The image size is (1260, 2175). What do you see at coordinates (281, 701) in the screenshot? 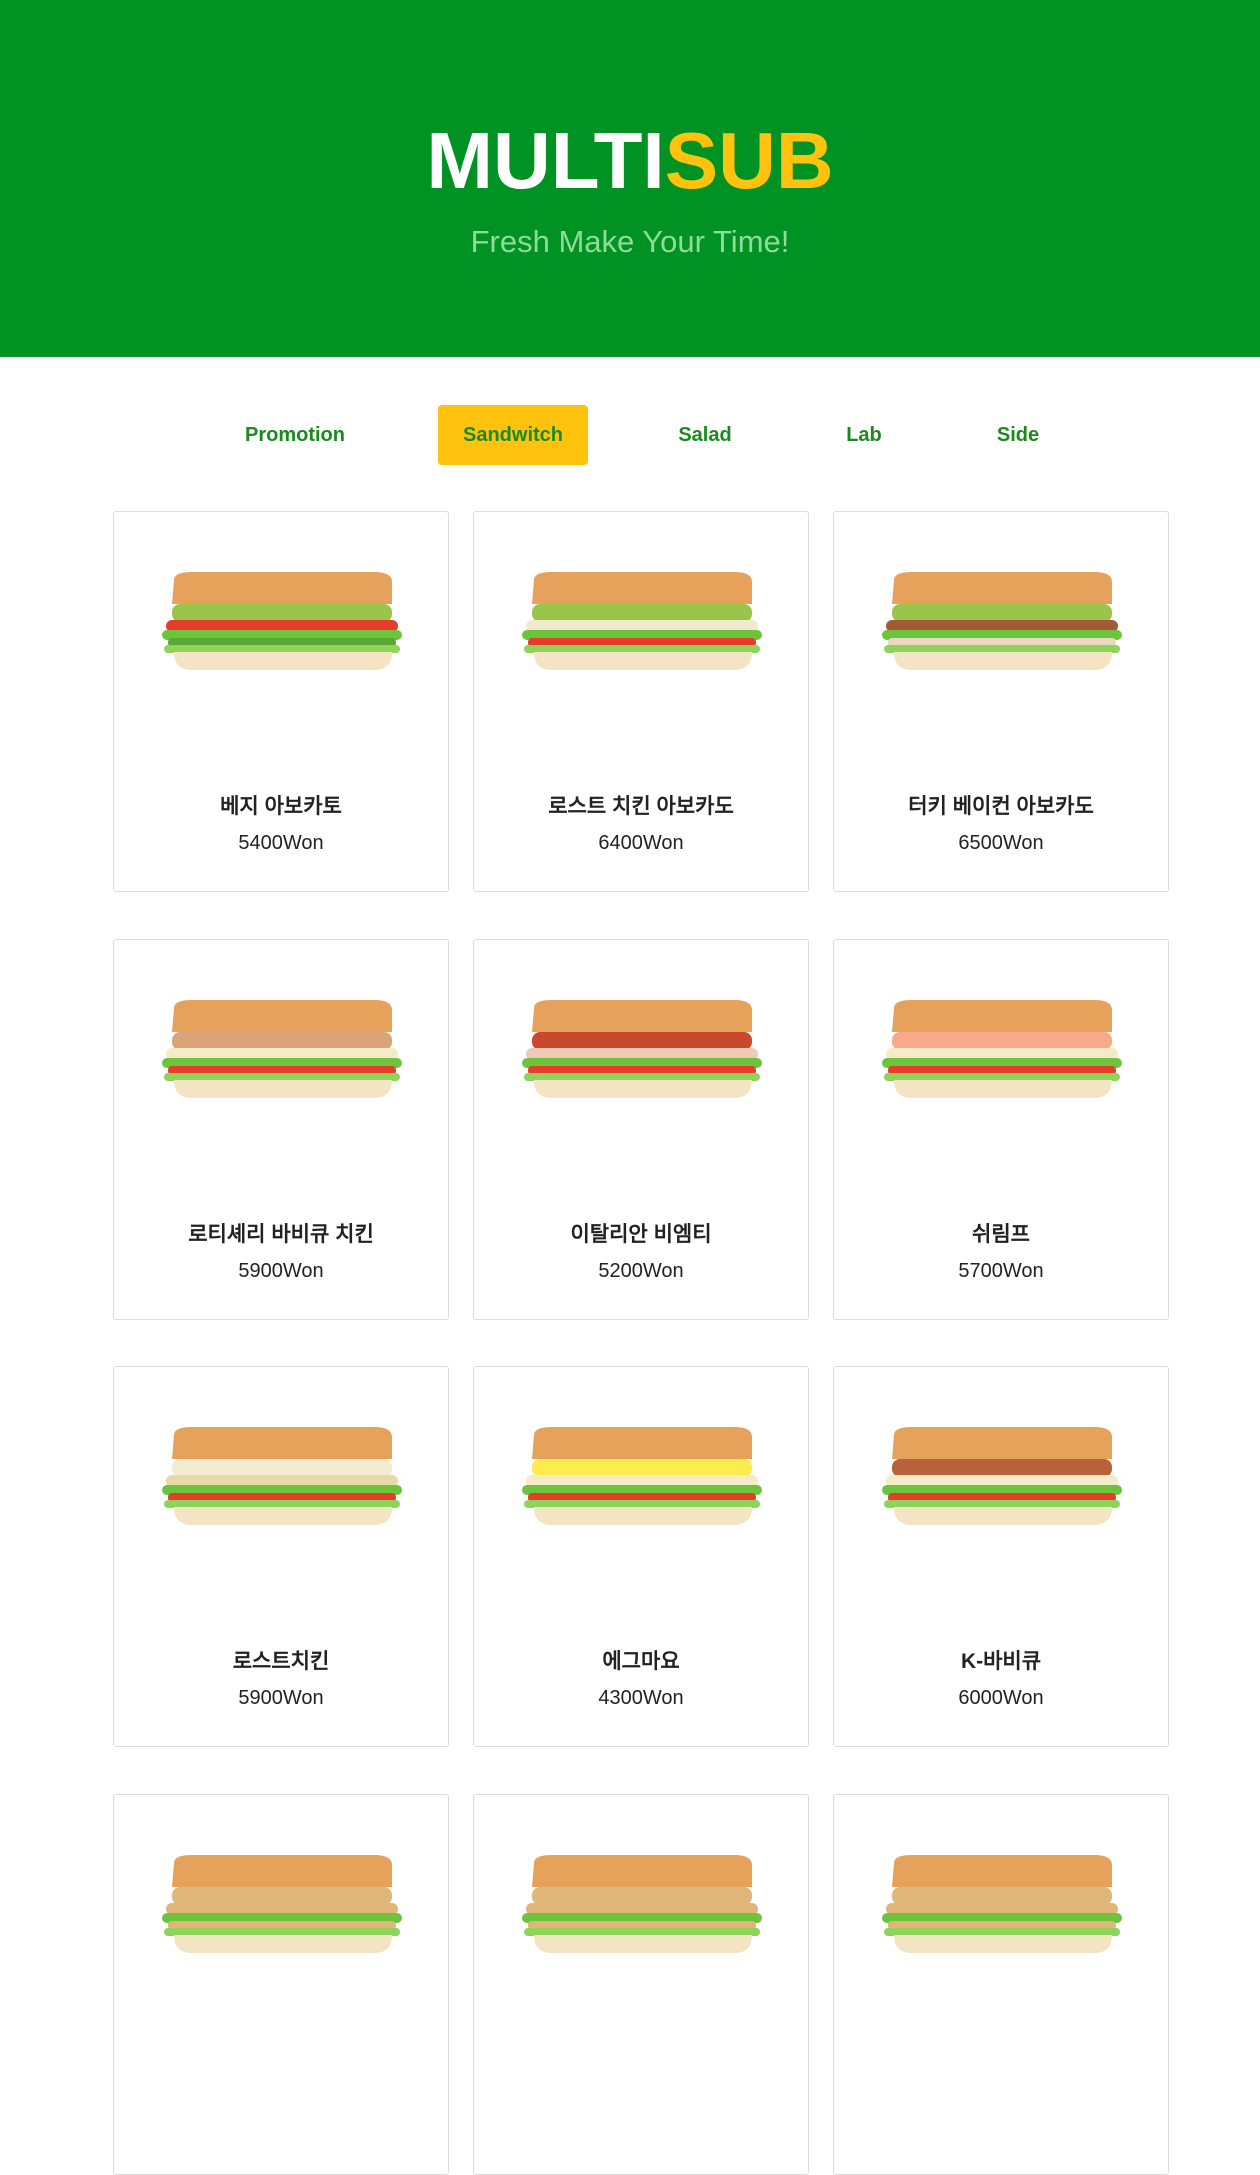
I see `product-card: 베지 아보카토 5400Won` at bounding box center [281, 701].